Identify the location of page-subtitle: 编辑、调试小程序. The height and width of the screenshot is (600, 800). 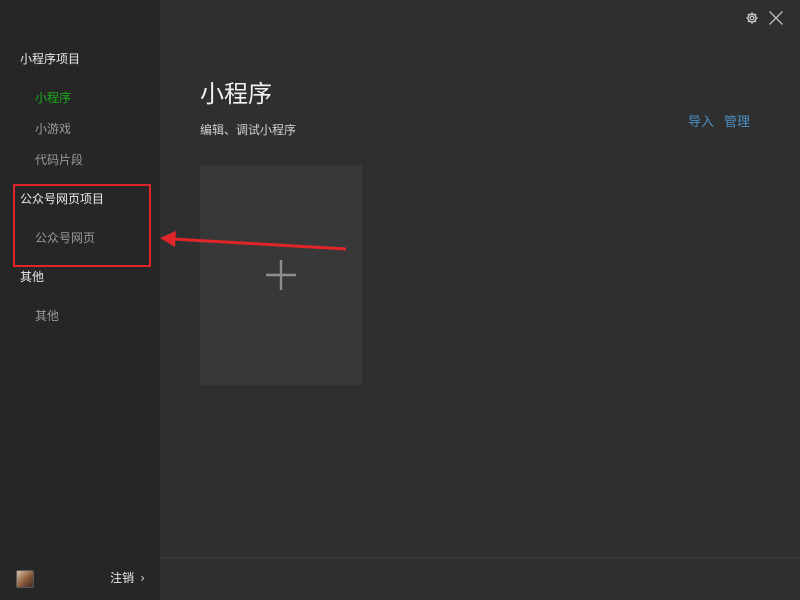
(248, 130).